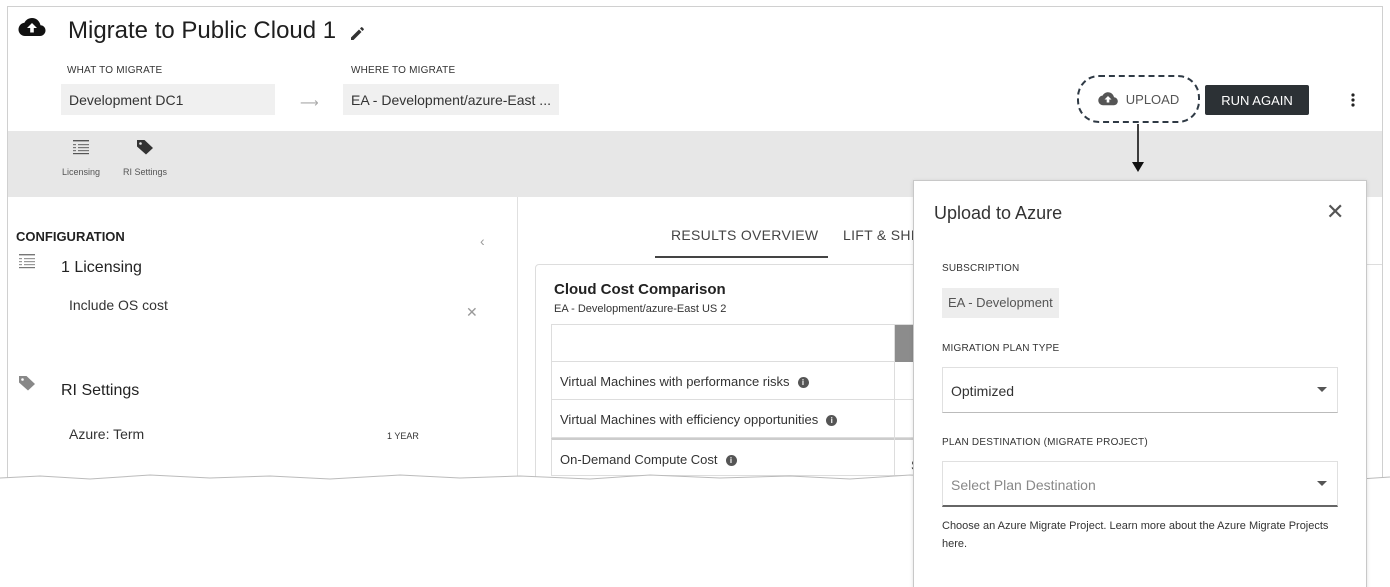 This screenshot has width=1390, height=587. What do you see at coordinates (1001, 348) in the screenshot?
I see `plan-type-label: MIGRATION PLAN TYPE` at bounding box center [1001, 348].